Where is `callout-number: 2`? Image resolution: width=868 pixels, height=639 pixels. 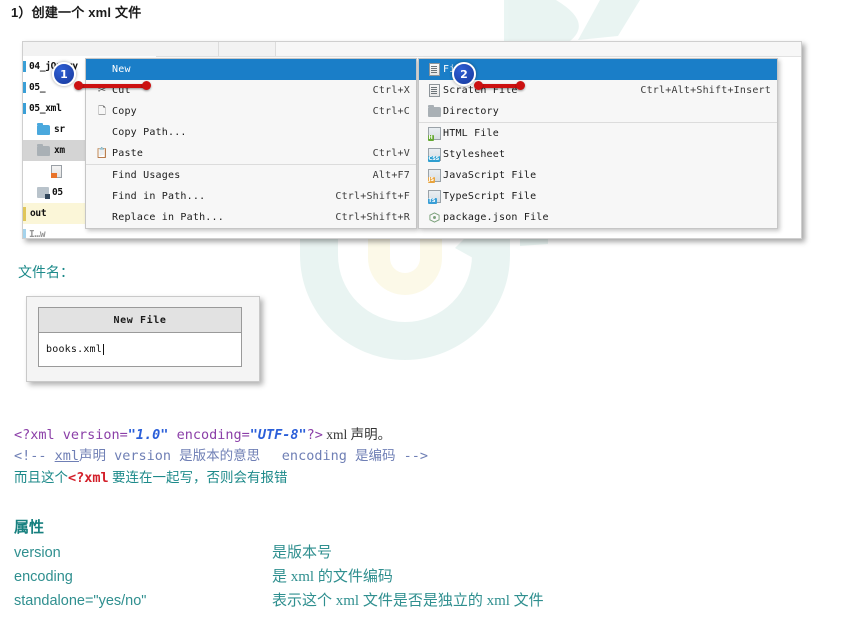
callout-number: 2 is located at coordinates (464, 74).